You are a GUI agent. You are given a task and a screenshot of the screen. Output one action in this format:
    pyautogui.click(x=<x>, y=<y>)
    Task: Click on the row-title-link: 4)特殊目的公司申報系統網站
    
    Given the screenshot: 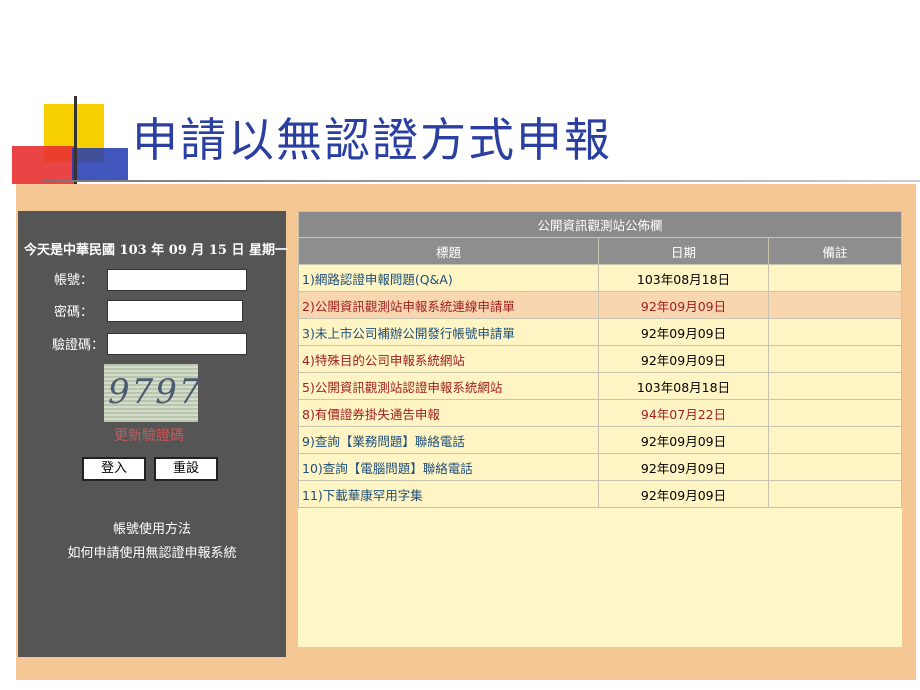 What is the action you would take?
    pyautogui.click(x=448, y=359)
    